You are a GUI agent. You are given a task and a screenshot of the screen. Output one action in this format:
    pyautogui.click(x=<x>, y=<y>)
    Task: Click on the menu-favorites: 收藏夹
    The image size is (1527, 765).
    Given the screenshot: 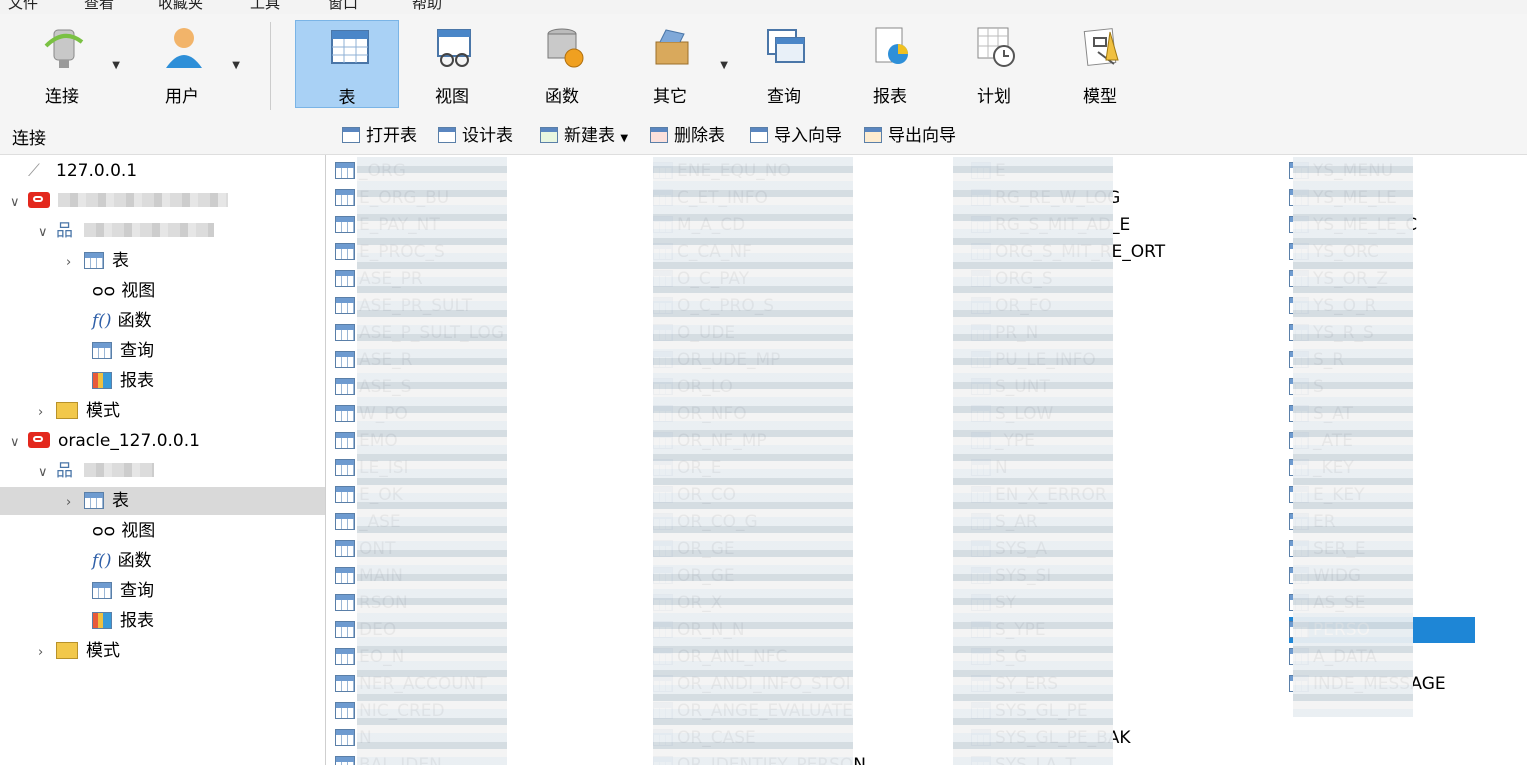 What is the action you would take?
    pyautogui.click(x=180, y=6)
    